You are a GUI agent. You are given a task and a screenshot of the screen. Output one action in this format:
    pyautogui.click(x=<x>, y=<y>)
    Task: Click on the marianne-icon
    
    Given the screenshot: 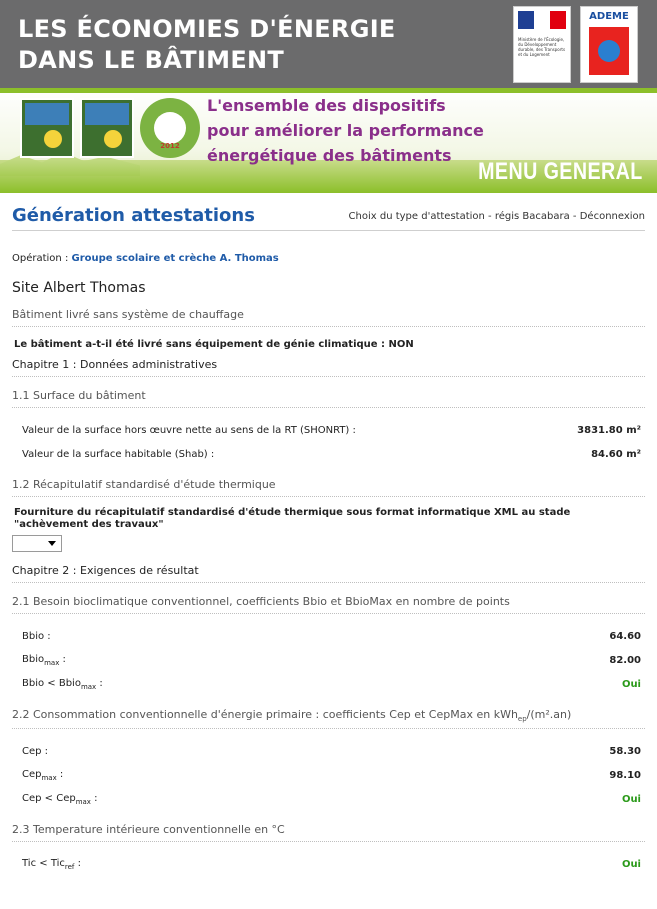 What is the action you would take?
    pyautogui.click(x=542, y=20)
    